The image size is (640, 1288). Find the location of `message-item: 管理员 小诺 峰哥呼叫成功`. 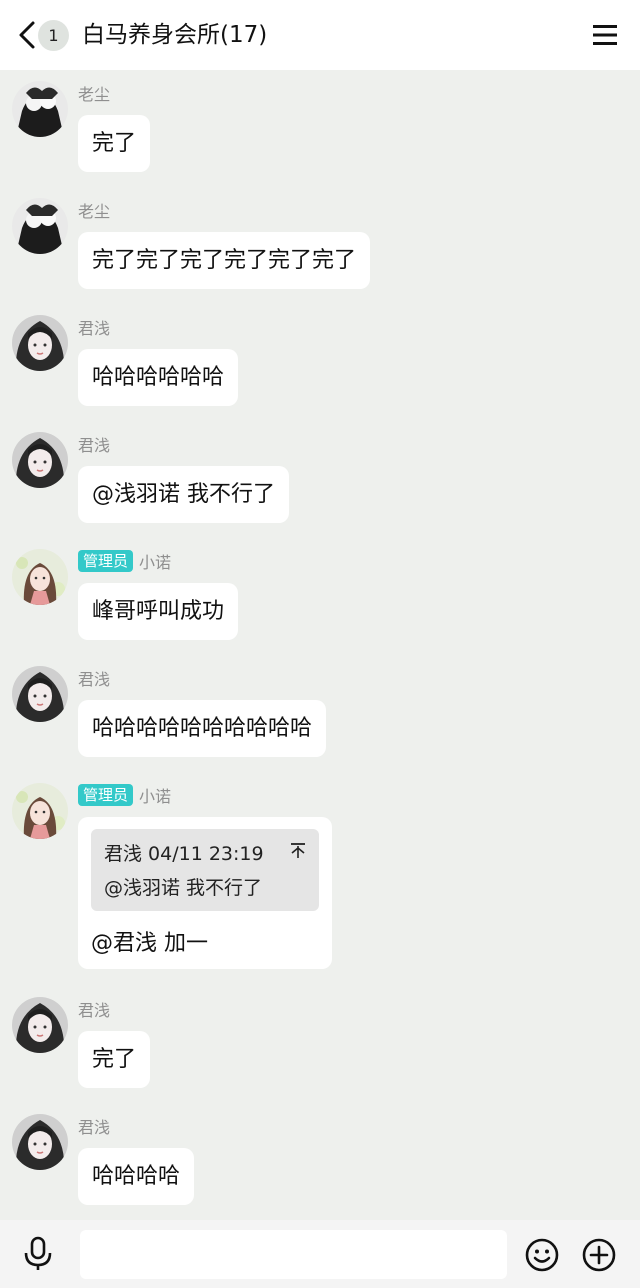

message-item: 管理员 小诺 峰哥呼叫成功 is located at coordinates (320, 599).